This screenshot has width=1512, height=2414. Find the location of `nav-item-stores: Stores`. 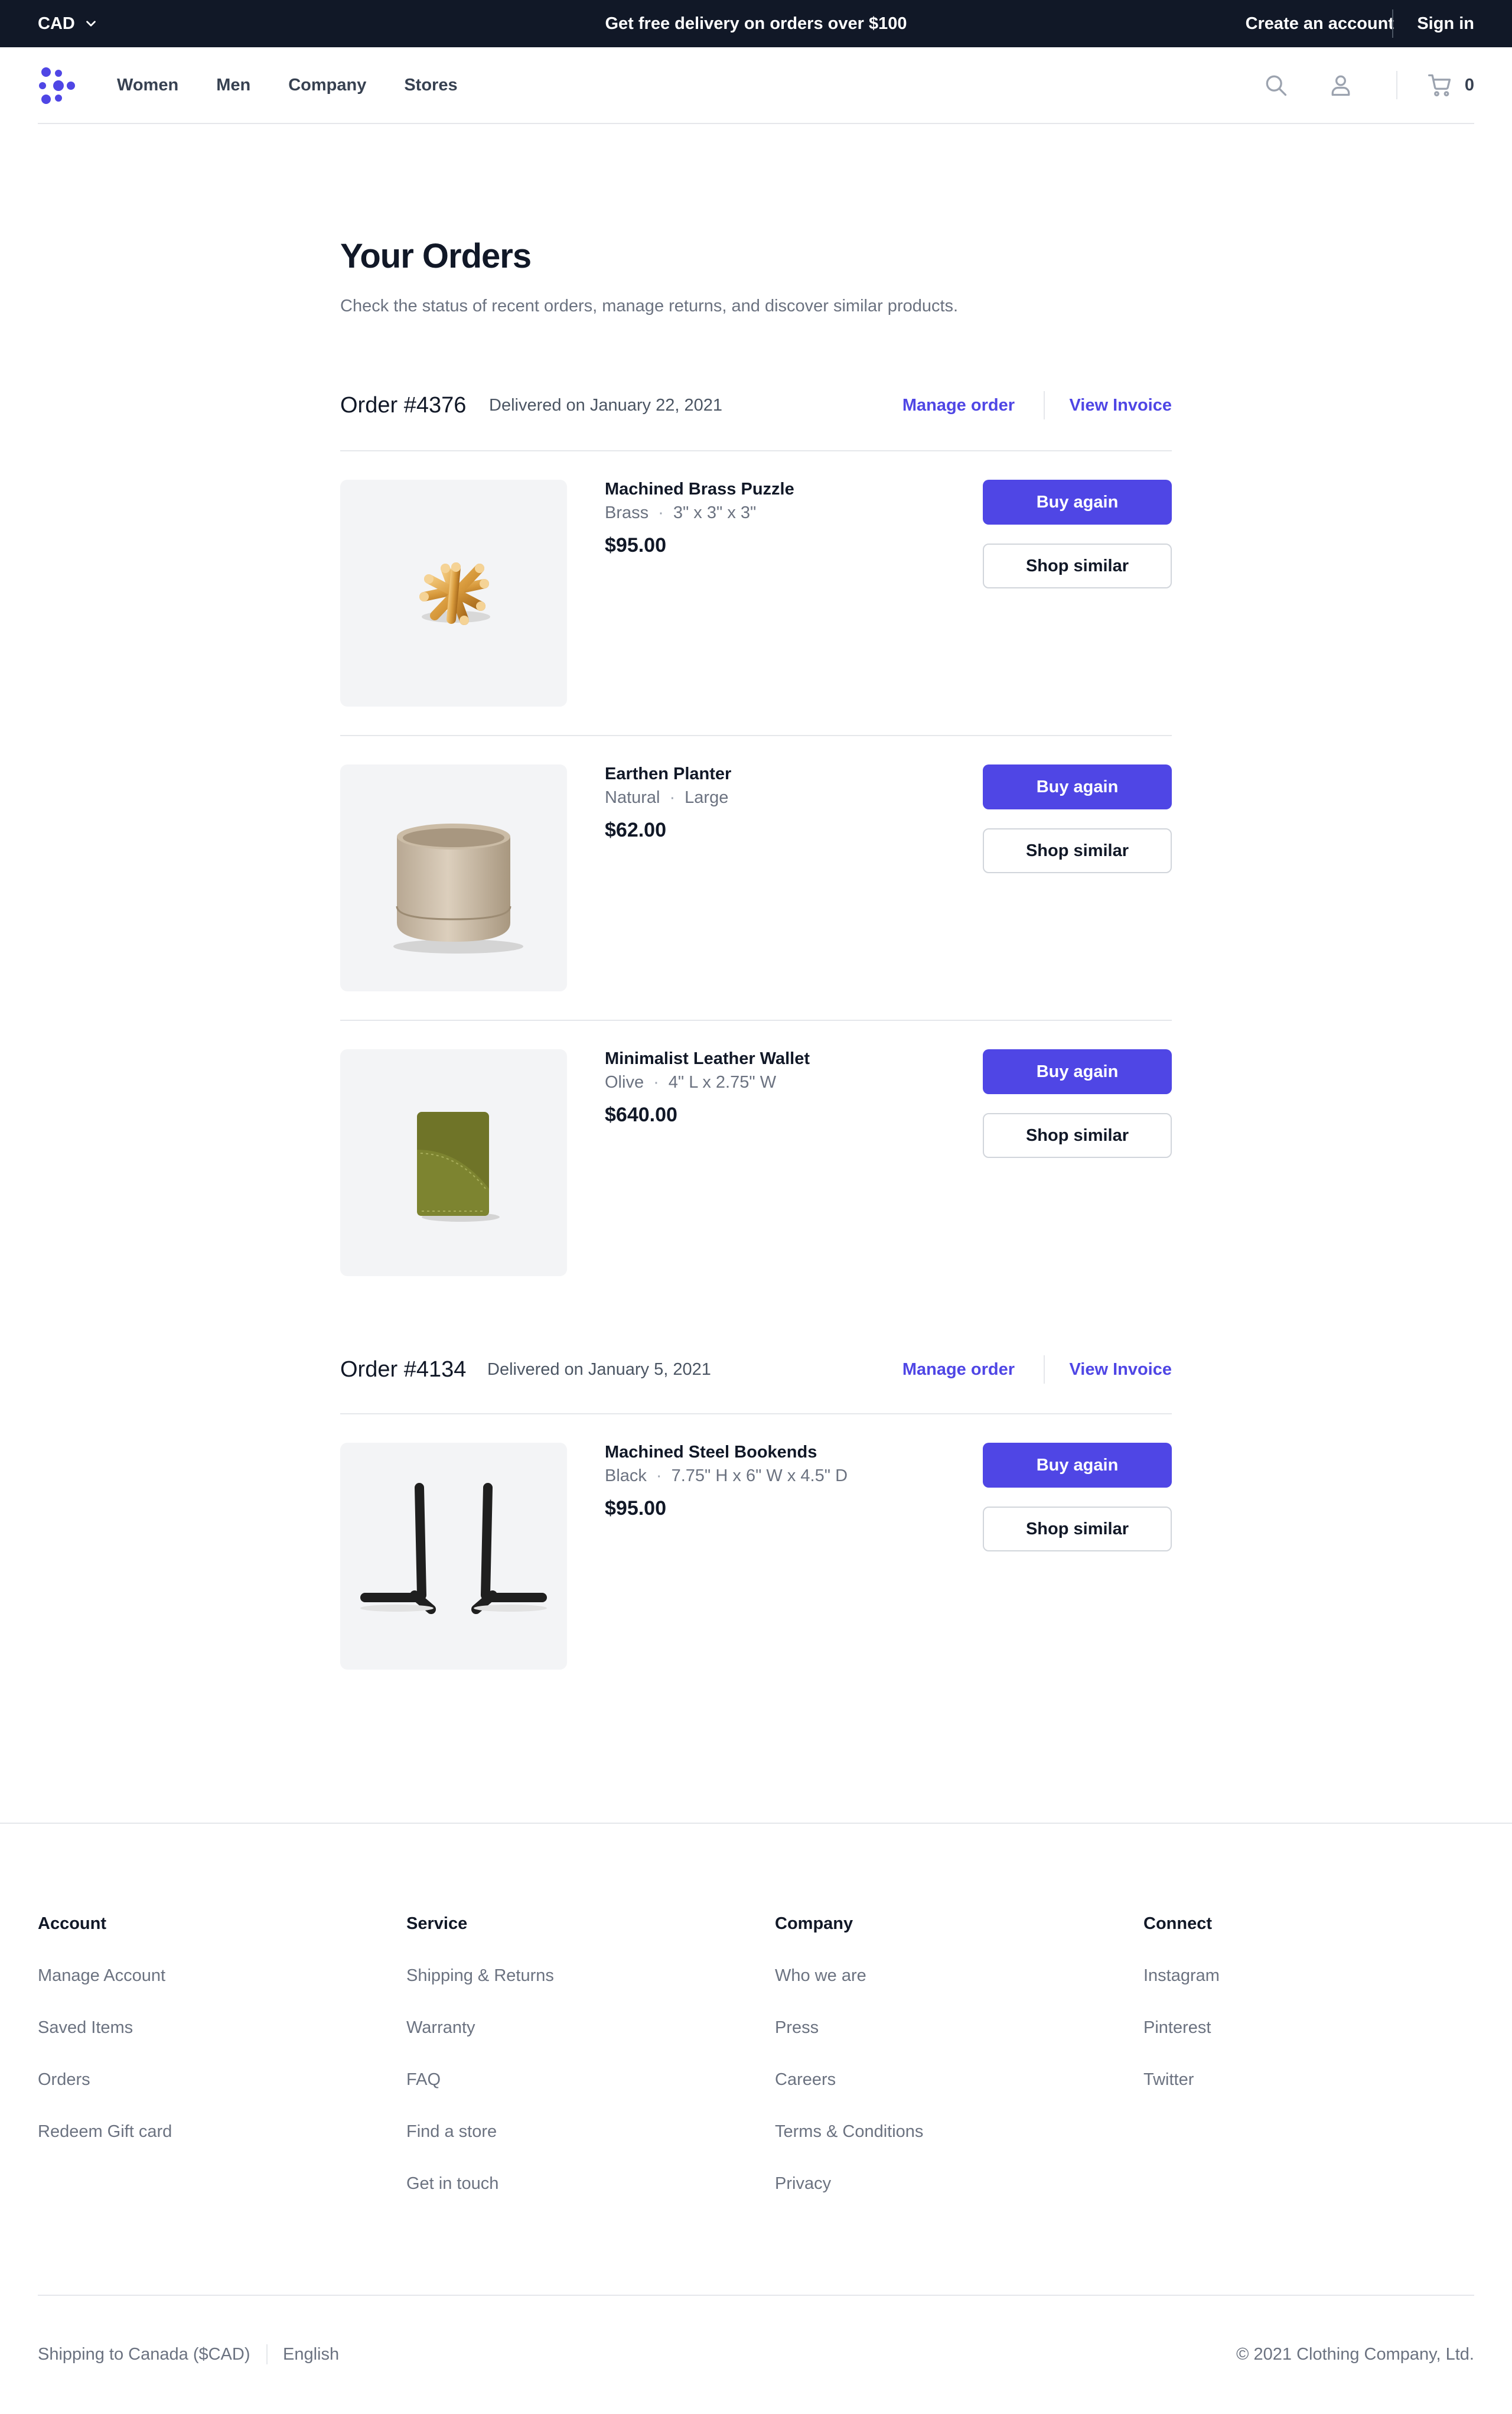

nav-item-stores: Stores is located at coordinates (430, 85).